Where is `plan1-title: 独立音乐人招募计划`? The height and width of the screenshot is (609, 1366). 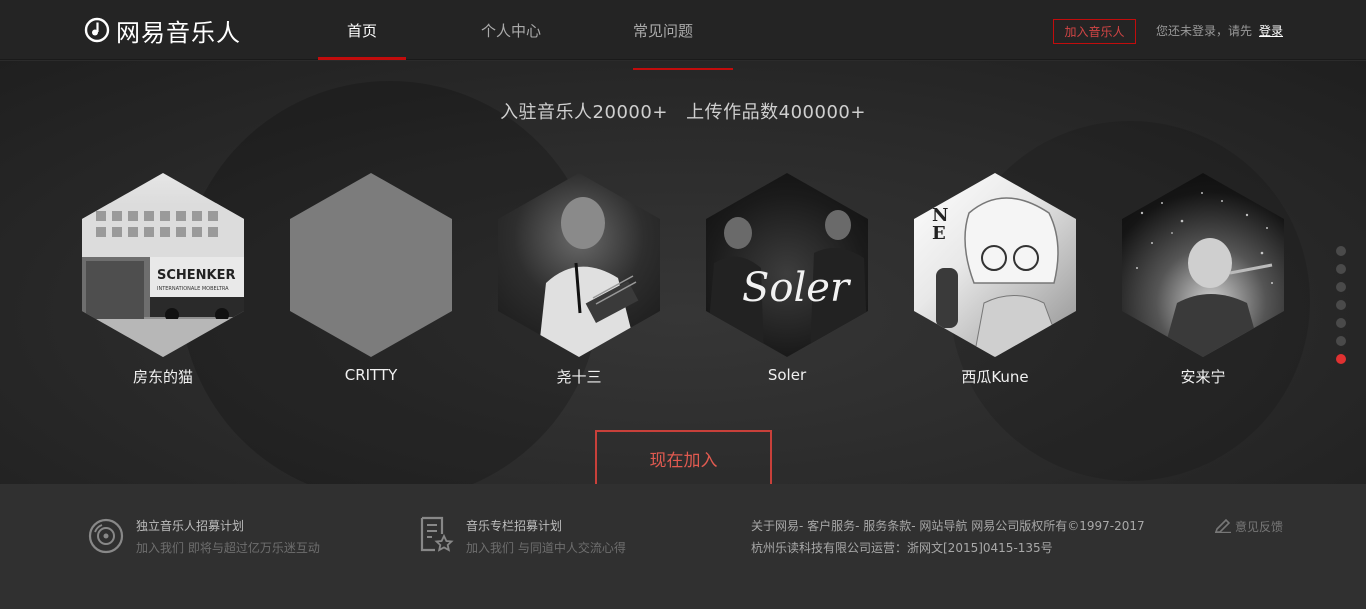
plan1-title: 独立音乐人招募计划 is located at coordinates (190, 525).